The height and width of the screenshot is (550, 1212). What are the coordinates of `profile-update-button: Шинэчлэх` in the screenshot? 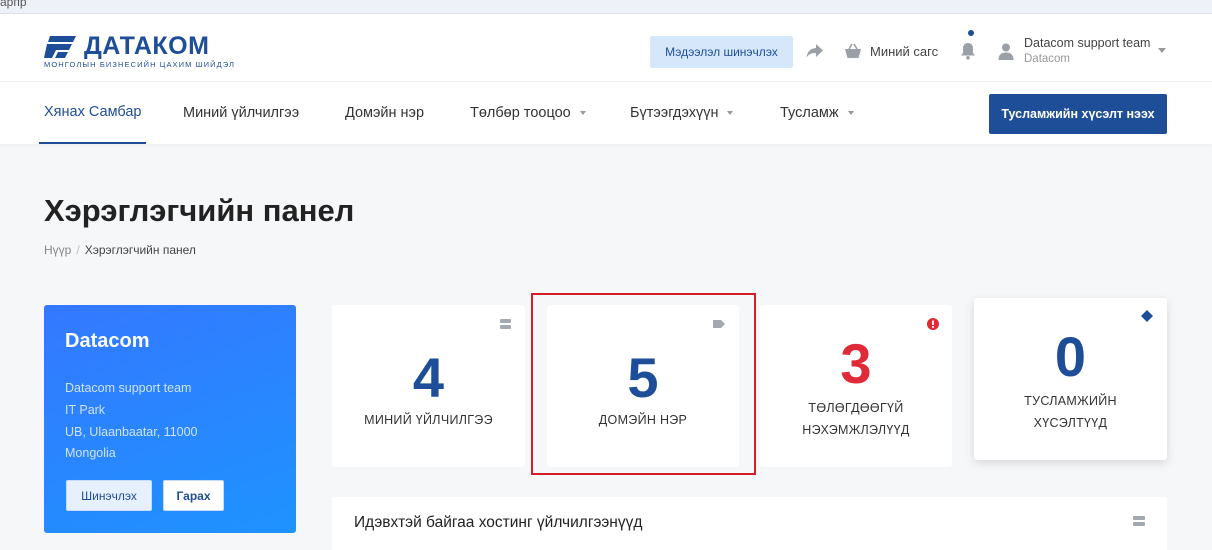 It's located at (109, 495).